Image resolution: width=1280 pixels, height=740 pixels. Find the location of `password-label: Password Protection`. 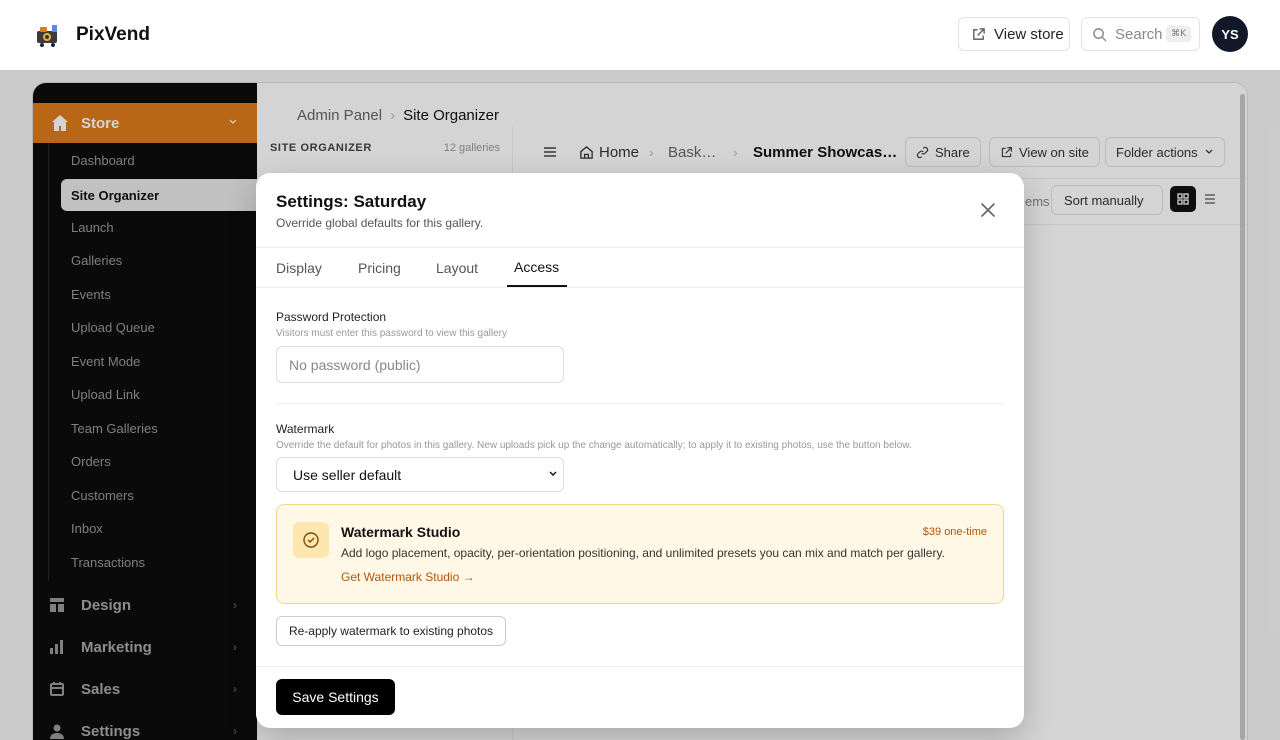

password-label: Password Protection is located at coordinates (331, 317).